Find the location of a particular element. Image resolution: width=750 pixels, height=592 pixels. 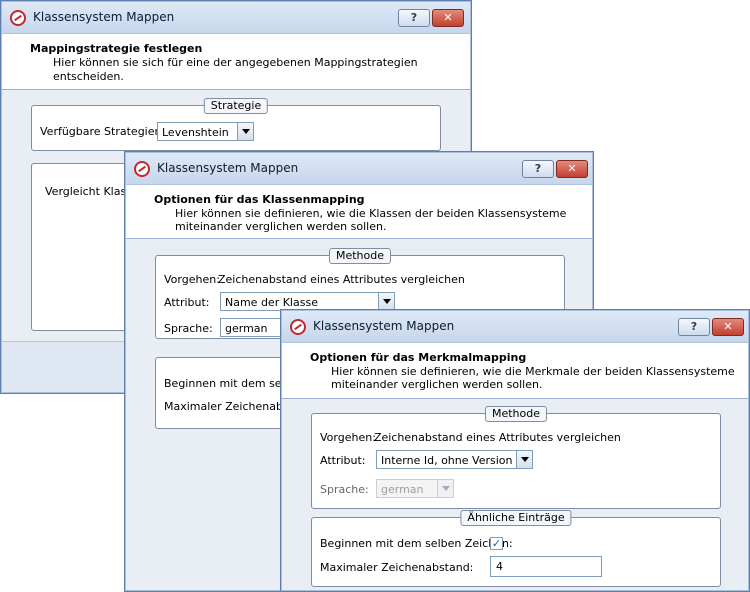

strategy-select: Levenshtein is located at coordinates (205, 131).